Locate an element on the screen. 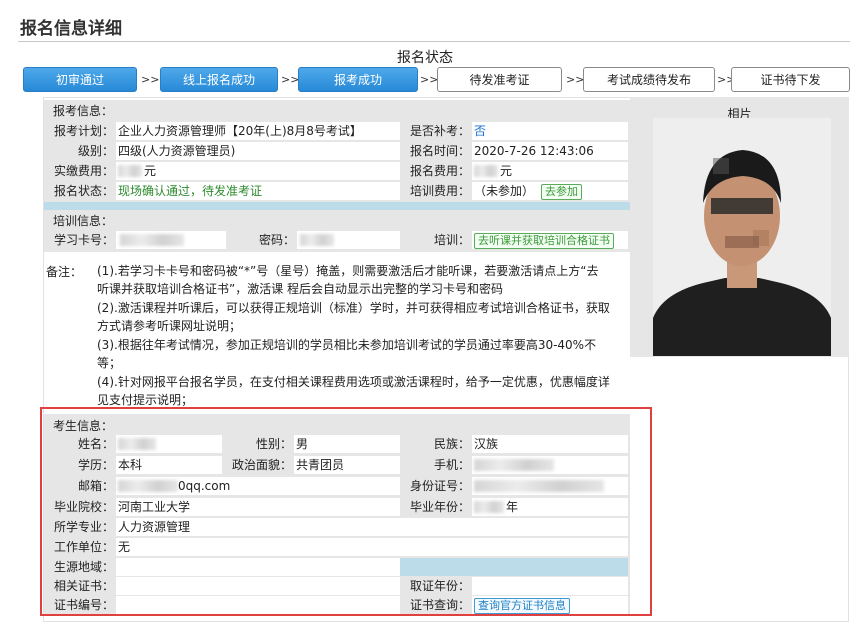  step-pending-admission-ticket: 待发准考证 is located at coordinates (499, 79).